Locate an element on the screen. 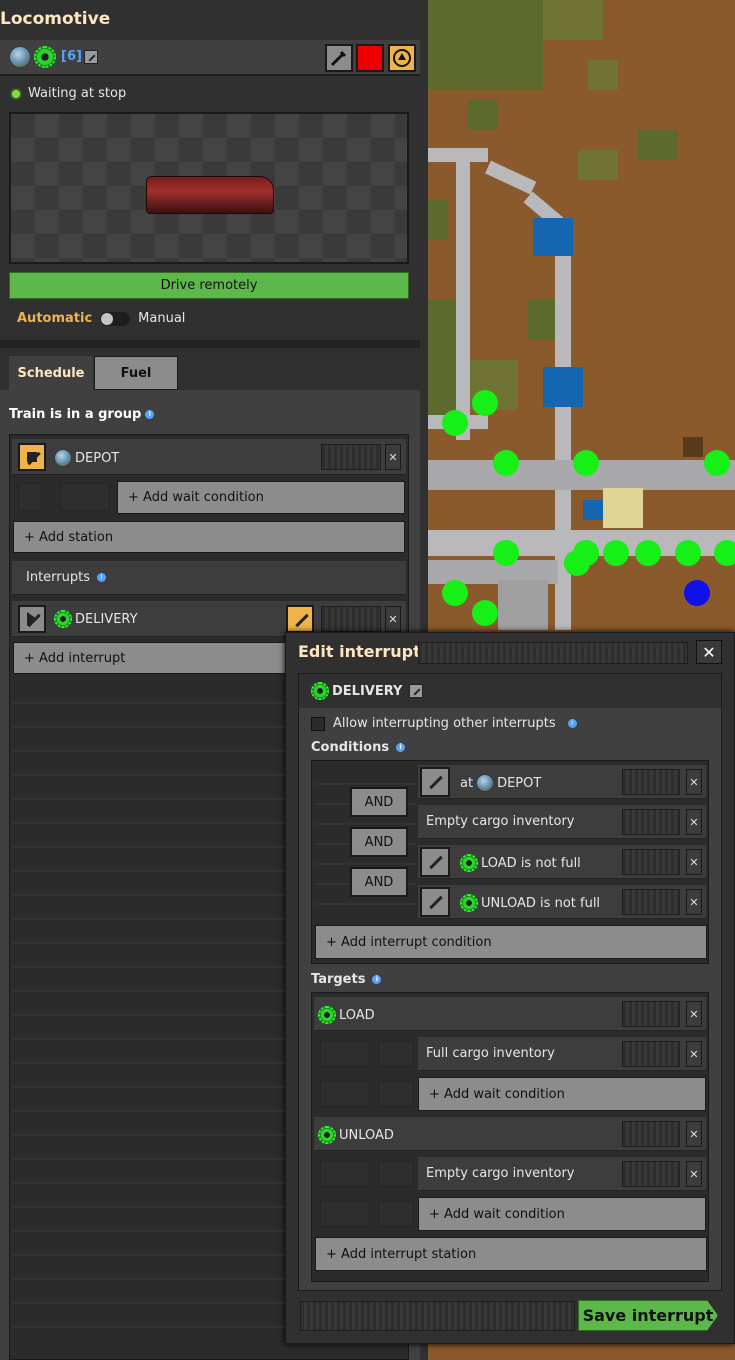 This screenshot has height=1360, width=735. group-status: Train is in a group i is located at coordinates (82, 414).